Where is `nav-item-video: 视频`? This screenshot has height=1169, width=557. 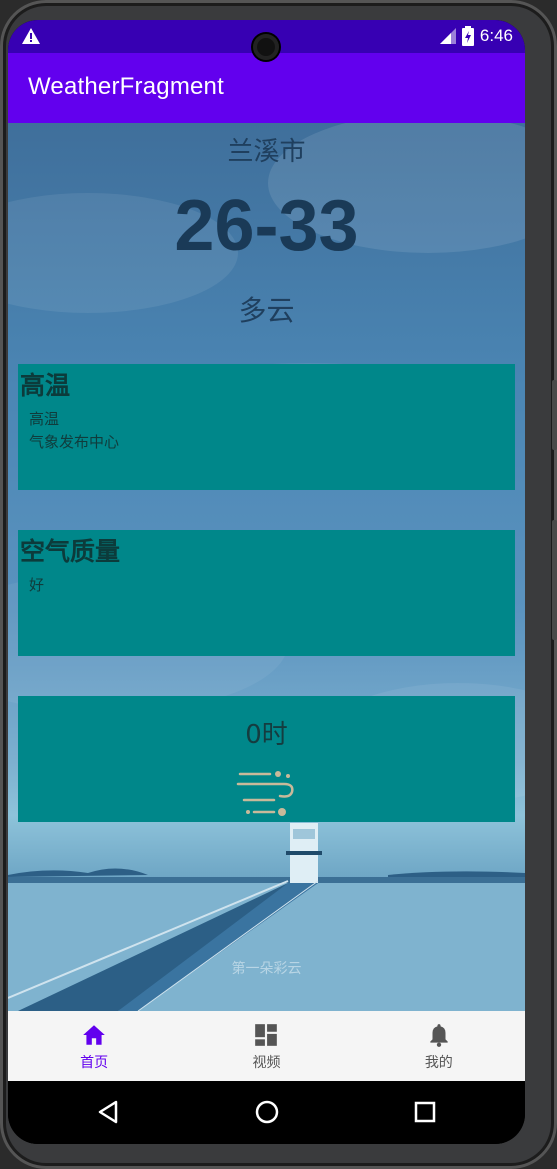
nav-item-video: 视频 is located at coordinates (266, 1046).